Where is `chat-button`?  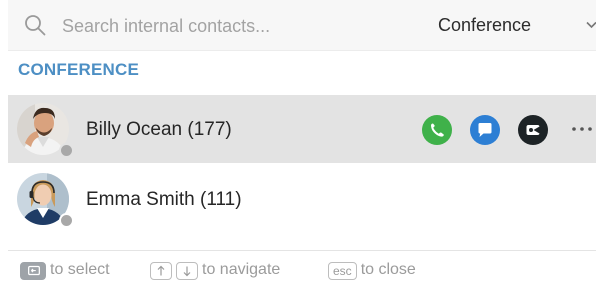 chat-button is located at coordinates (485, 130).